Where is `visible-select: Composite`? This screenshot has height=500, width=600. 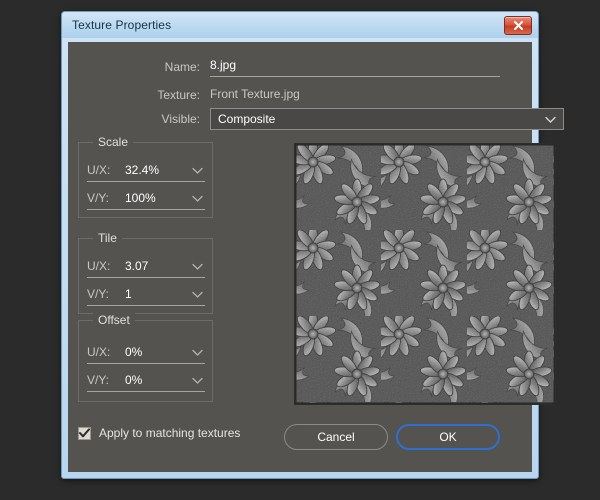 visible-select: Composite is located at coordinates (387, 119).